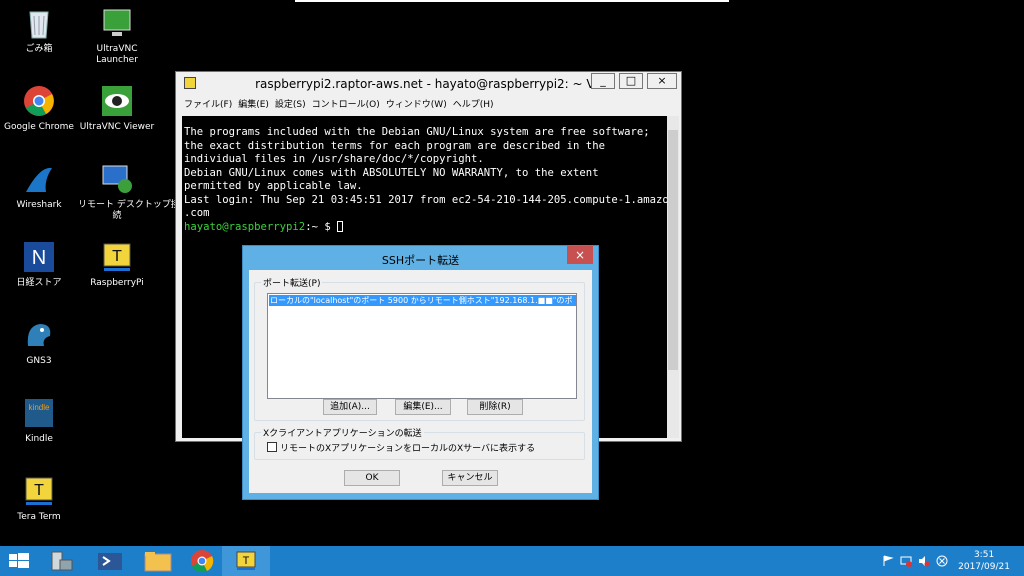 The width and height of the screenshot is (1024, 576). I want to click on svg-text: kindle, so click(39, 407).